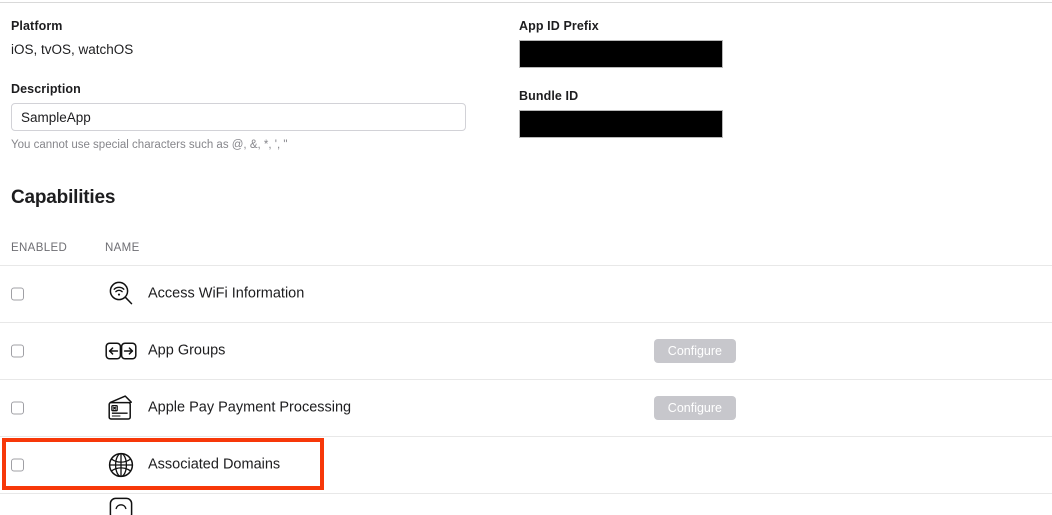  I want to click on capability-name: Access WiFi Information, so click(226, 293).